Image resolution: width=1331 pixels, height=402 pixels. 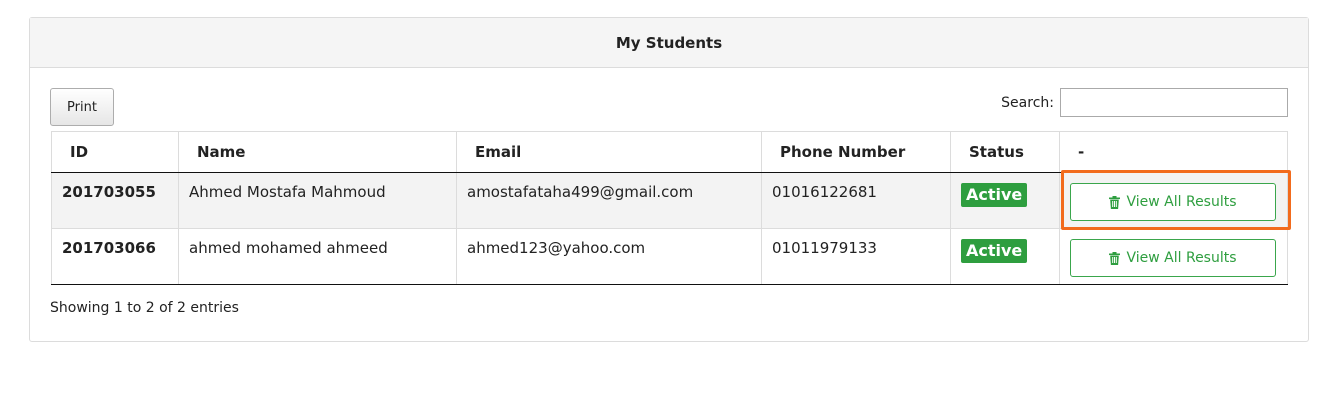 What do you see at coordinates (856, 200) in the screenshot?
I see `student-phone: 01016122681` at bounding box center [856, 200].